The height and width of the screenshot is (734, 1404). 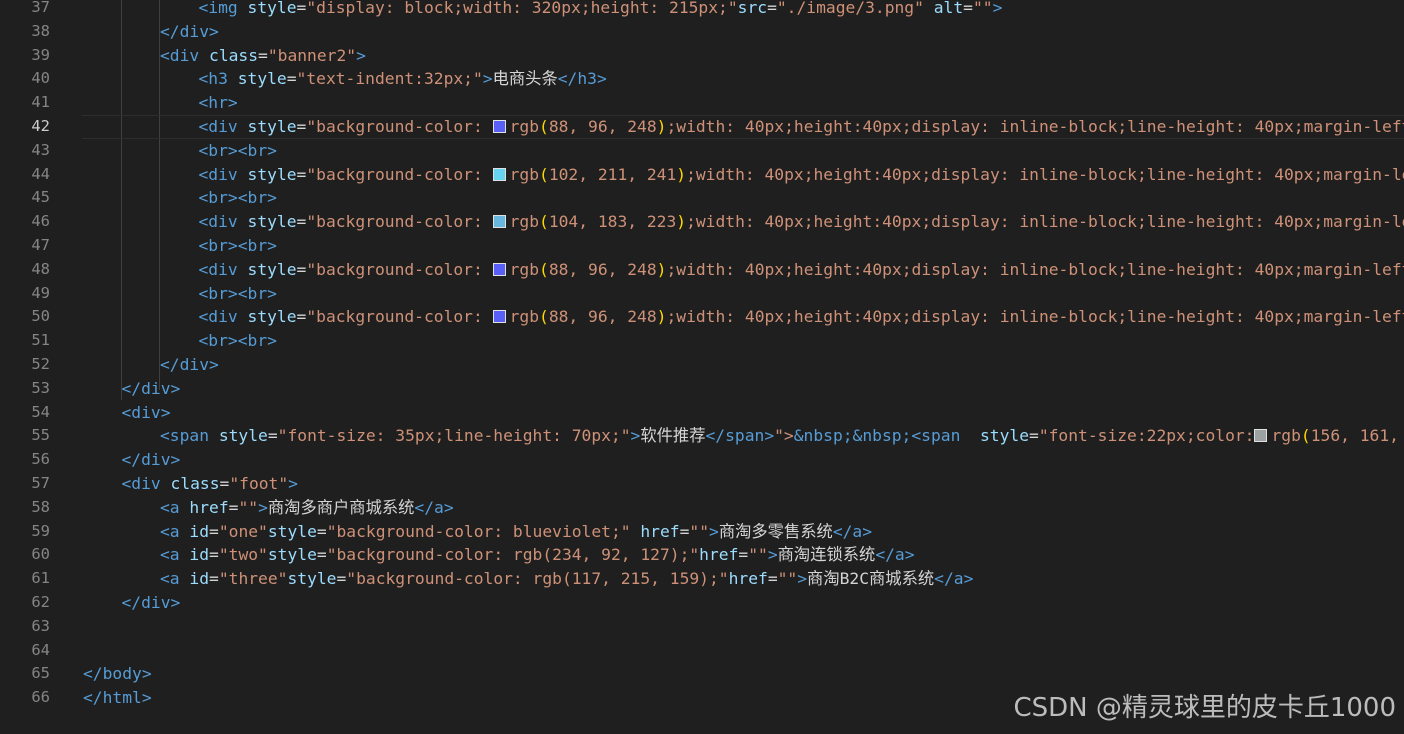 I want to click on code-text: </html>, so click(x=117, y=698).